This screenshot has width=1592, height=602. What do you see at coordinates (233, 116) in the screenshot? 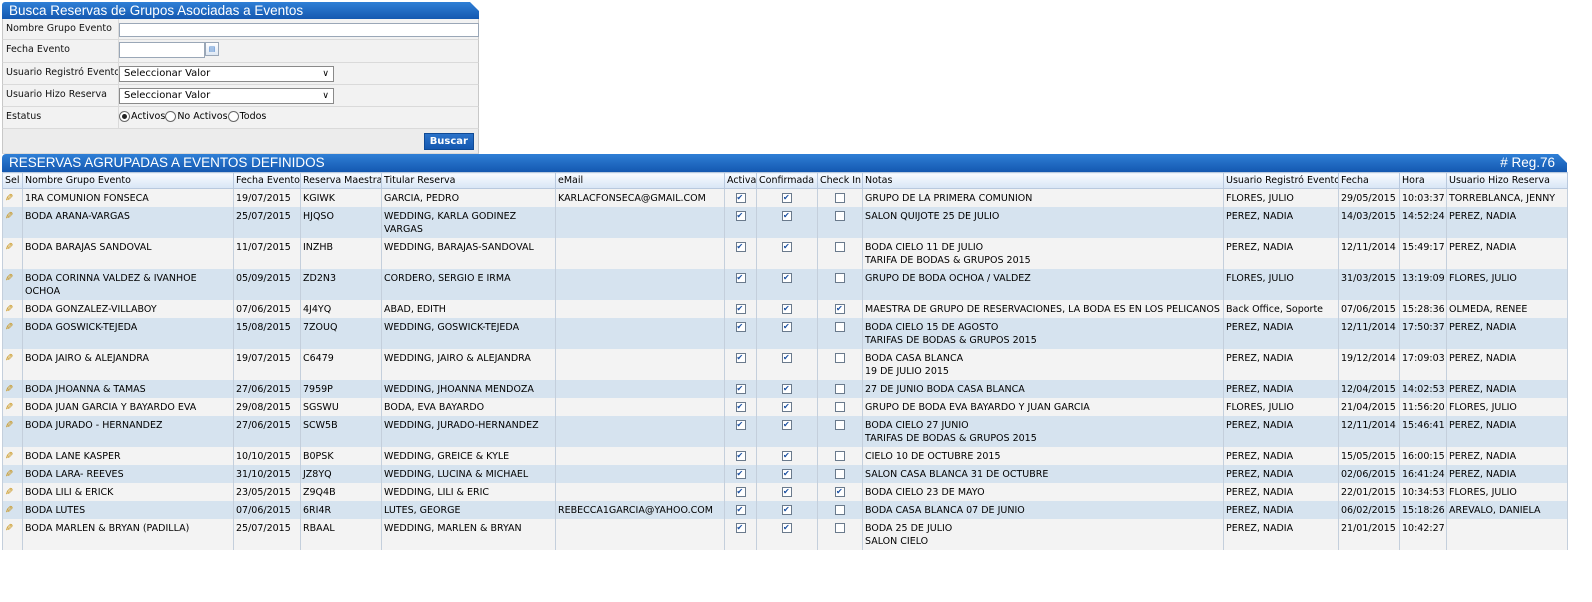
I see `radio-todos` at bounding box center [233, 116].